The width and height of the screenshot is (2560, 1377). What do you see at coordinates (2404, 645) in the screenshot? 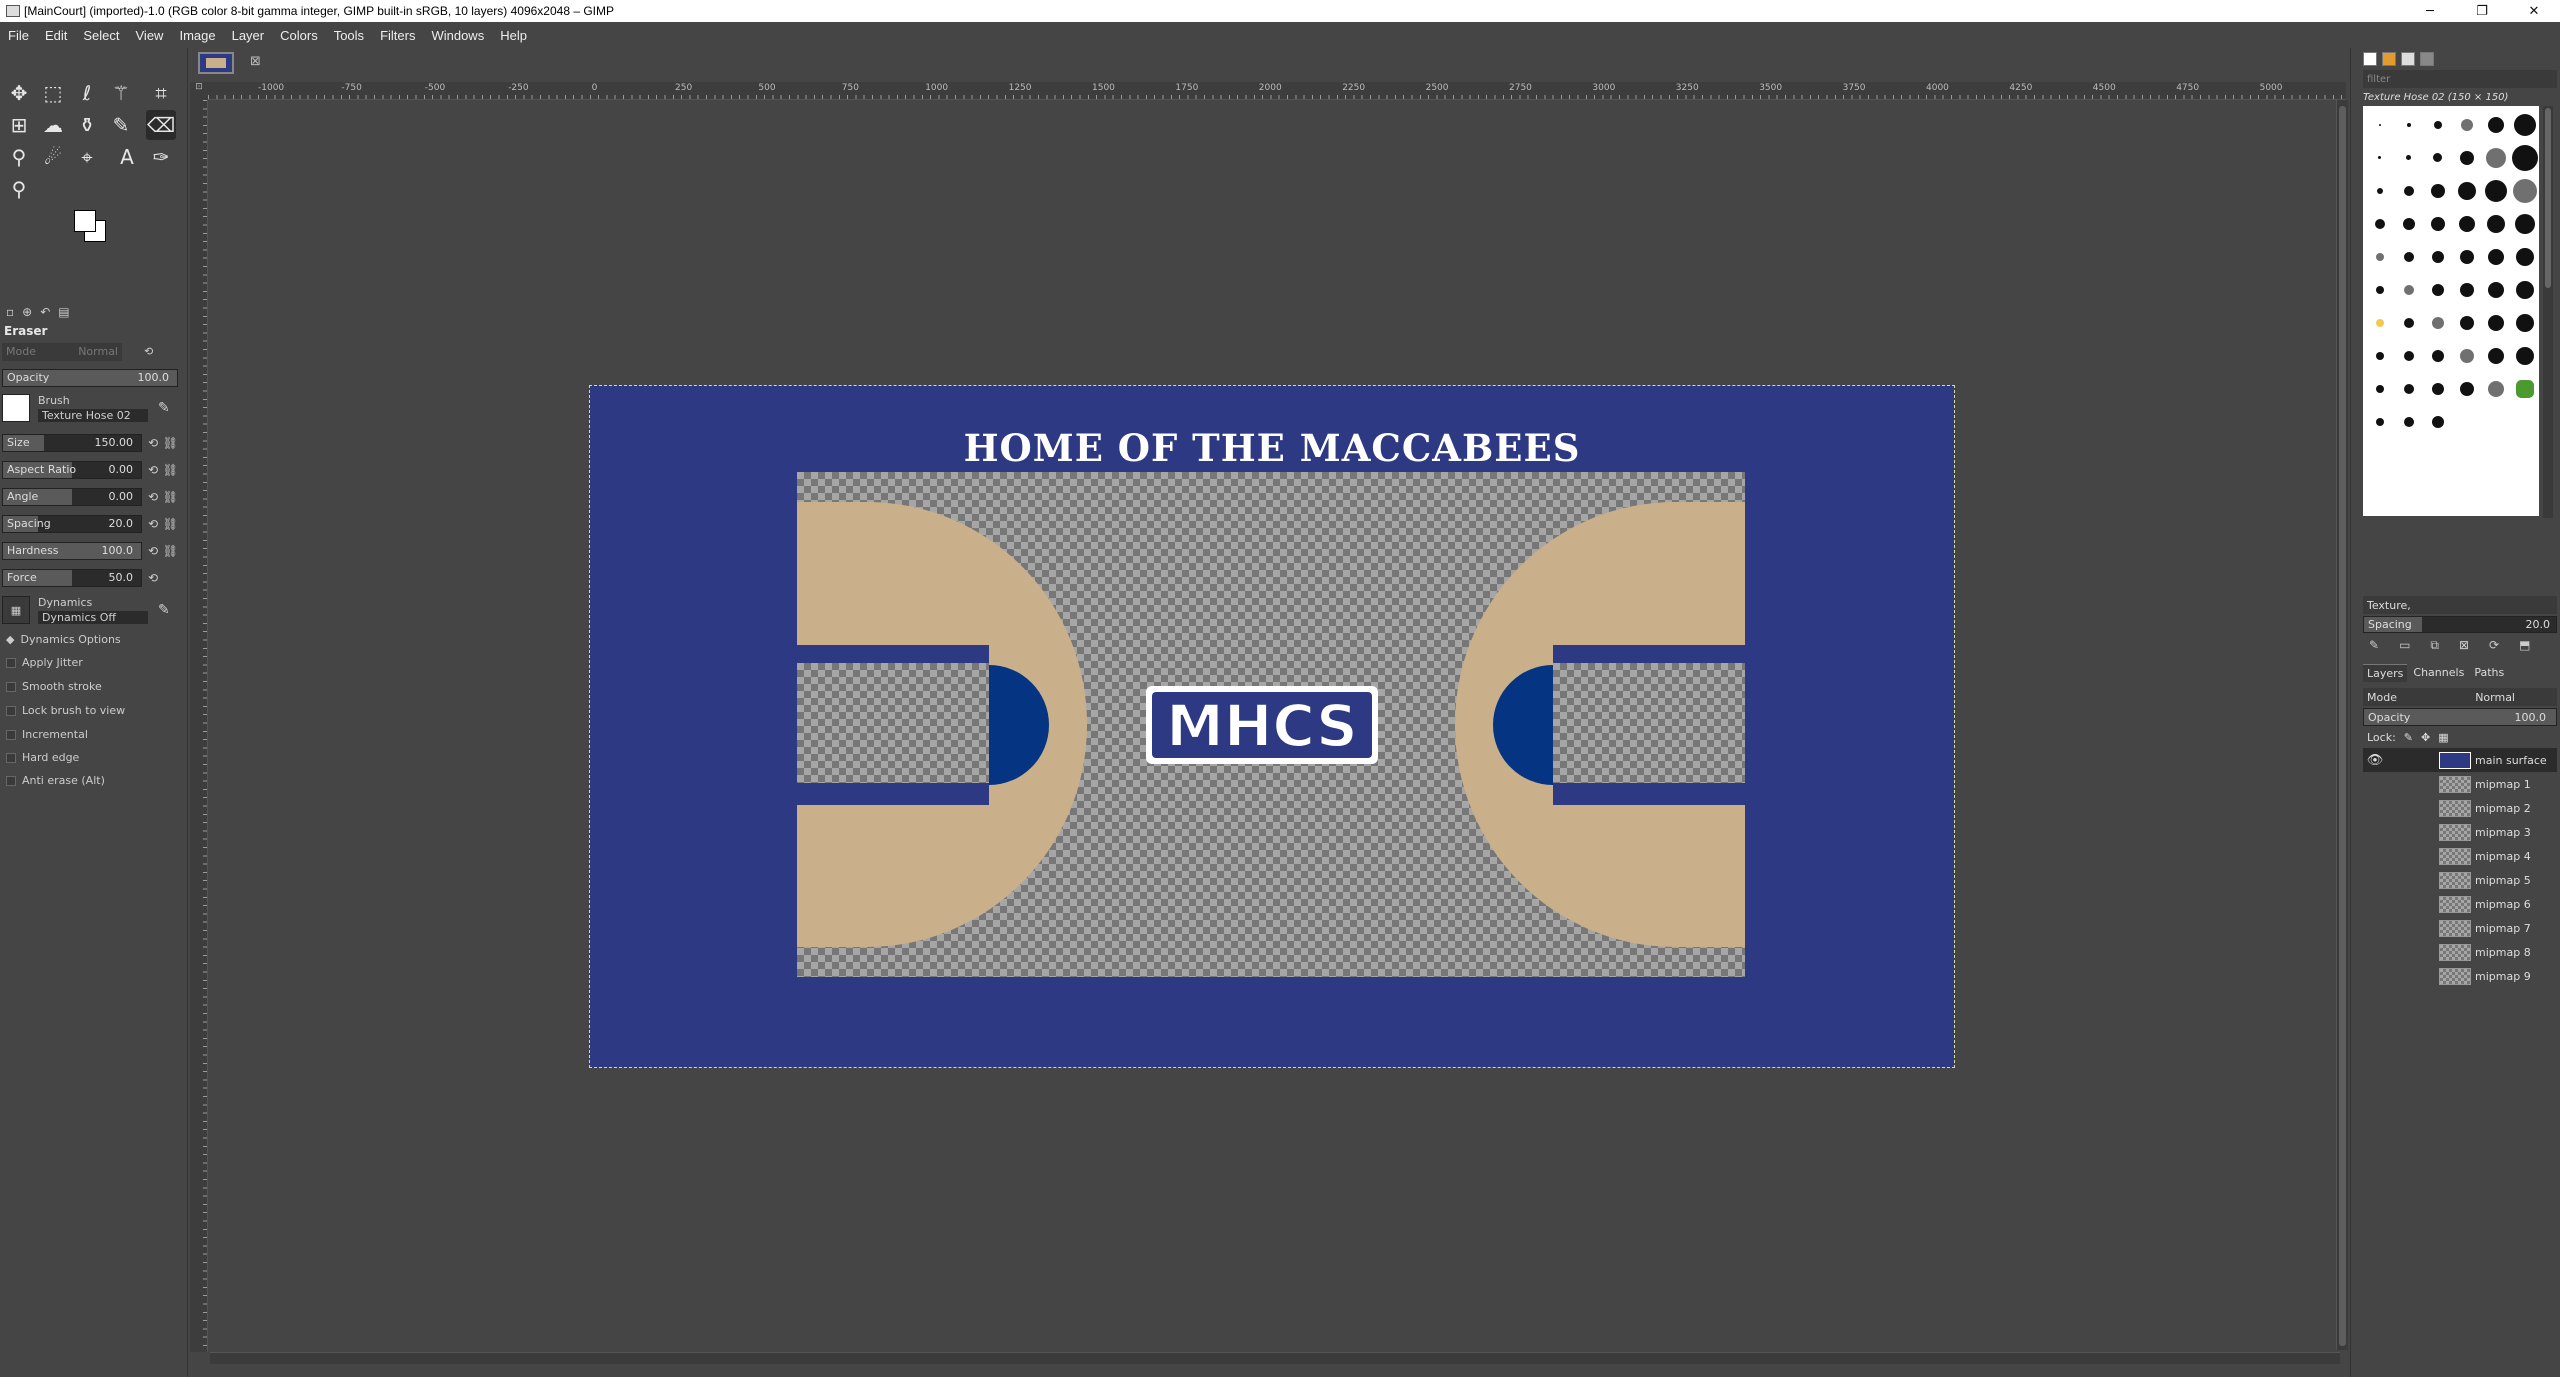
I see `new-brush-icon: ▭` at bounding box center [2404, 645].